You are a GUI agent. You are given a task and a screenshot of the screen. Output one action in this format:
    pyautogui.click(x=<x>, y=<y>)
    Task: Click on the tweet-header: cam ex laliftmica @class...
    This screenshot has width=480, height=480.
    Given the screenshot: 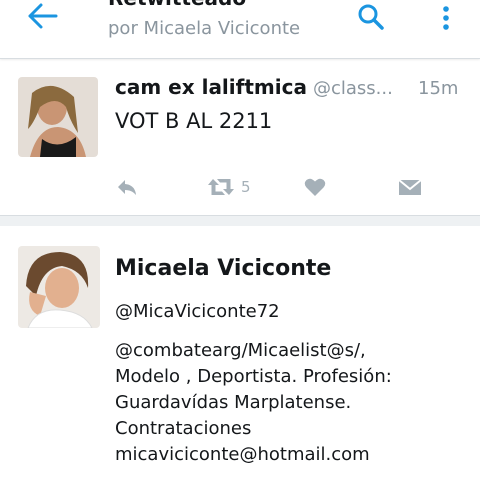 What is the action you would take?
    pyautogui.click(x=292, y=87)
    